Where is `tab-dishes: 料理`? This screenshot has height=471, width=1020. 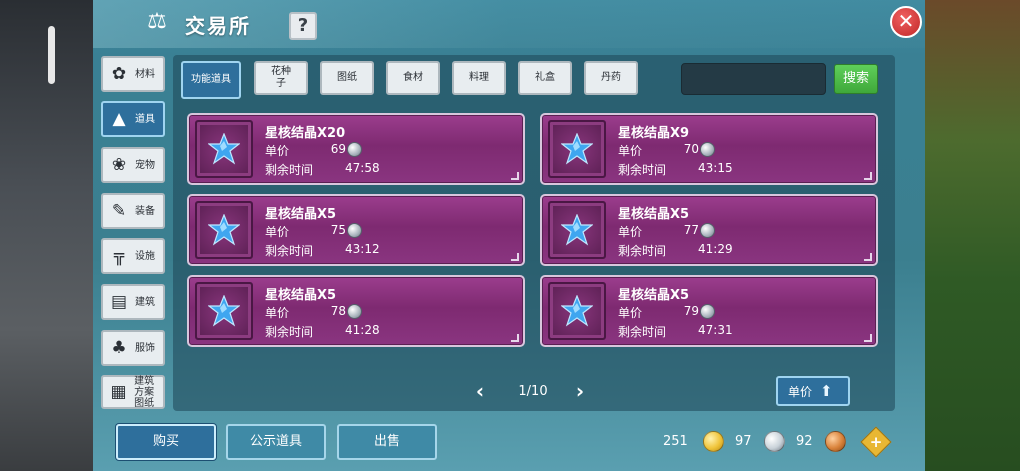
tab-dishes: 料理 is located at coordinates (479, 78).